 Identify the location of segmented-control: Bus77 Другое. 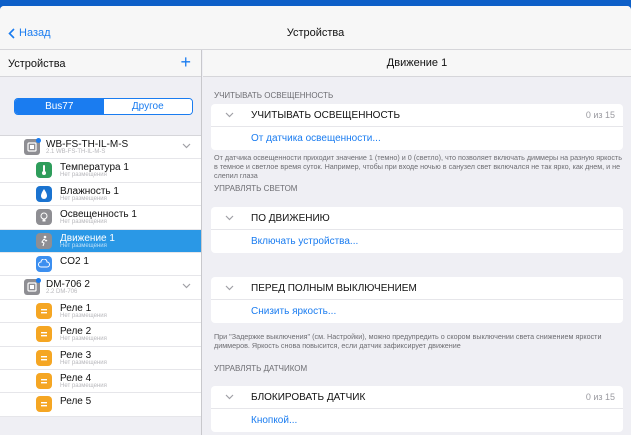
(103, 106).